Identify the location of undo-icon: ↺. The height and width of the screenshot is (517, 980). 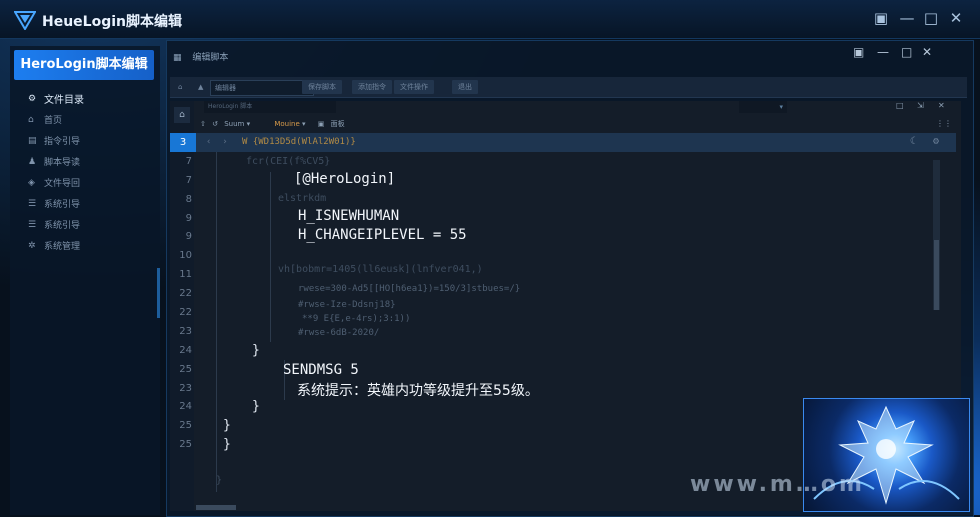
(215, 124).